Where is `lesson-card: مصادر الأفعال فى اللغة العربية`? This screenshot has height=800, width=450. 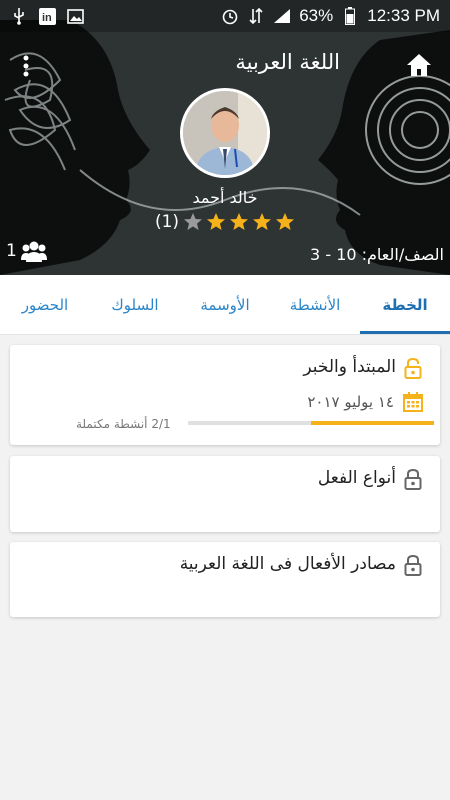 lesson-card: مصادر الأفعال فى اللغة العربية is located at coordinates (225, 579).